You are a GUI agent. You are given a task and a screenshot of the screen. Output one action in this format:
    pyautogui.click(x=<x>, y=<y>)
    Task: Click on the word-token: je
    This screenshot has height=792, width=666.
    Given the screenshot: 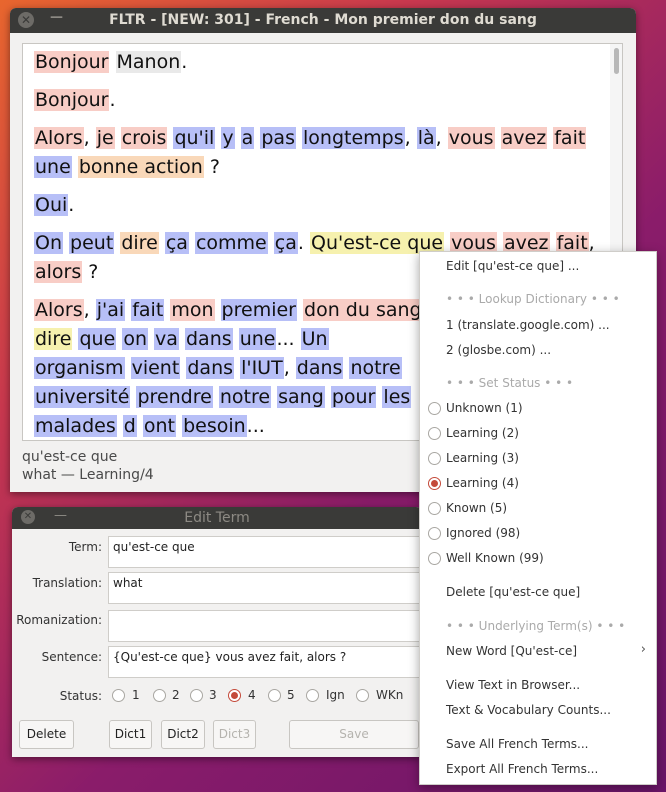 What is the action you would take?
    pyautogui.click(x=105, y=138)
    